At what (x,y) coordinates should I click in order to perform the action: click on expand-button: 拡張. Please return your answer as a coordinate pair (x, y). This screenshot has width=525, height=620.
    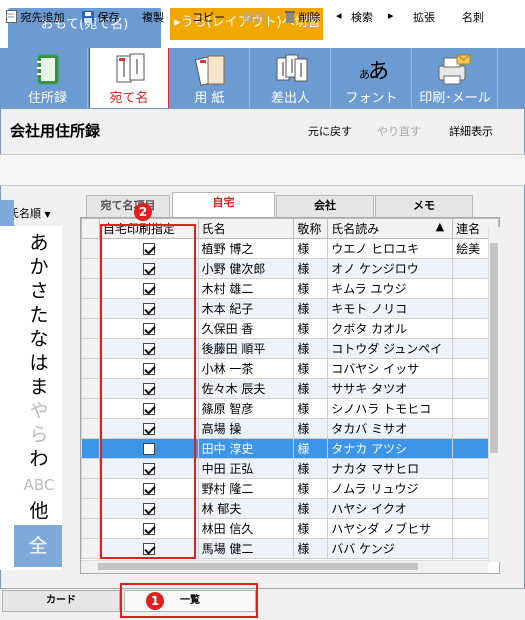
    Looking at the image, I should click on (424, 17).